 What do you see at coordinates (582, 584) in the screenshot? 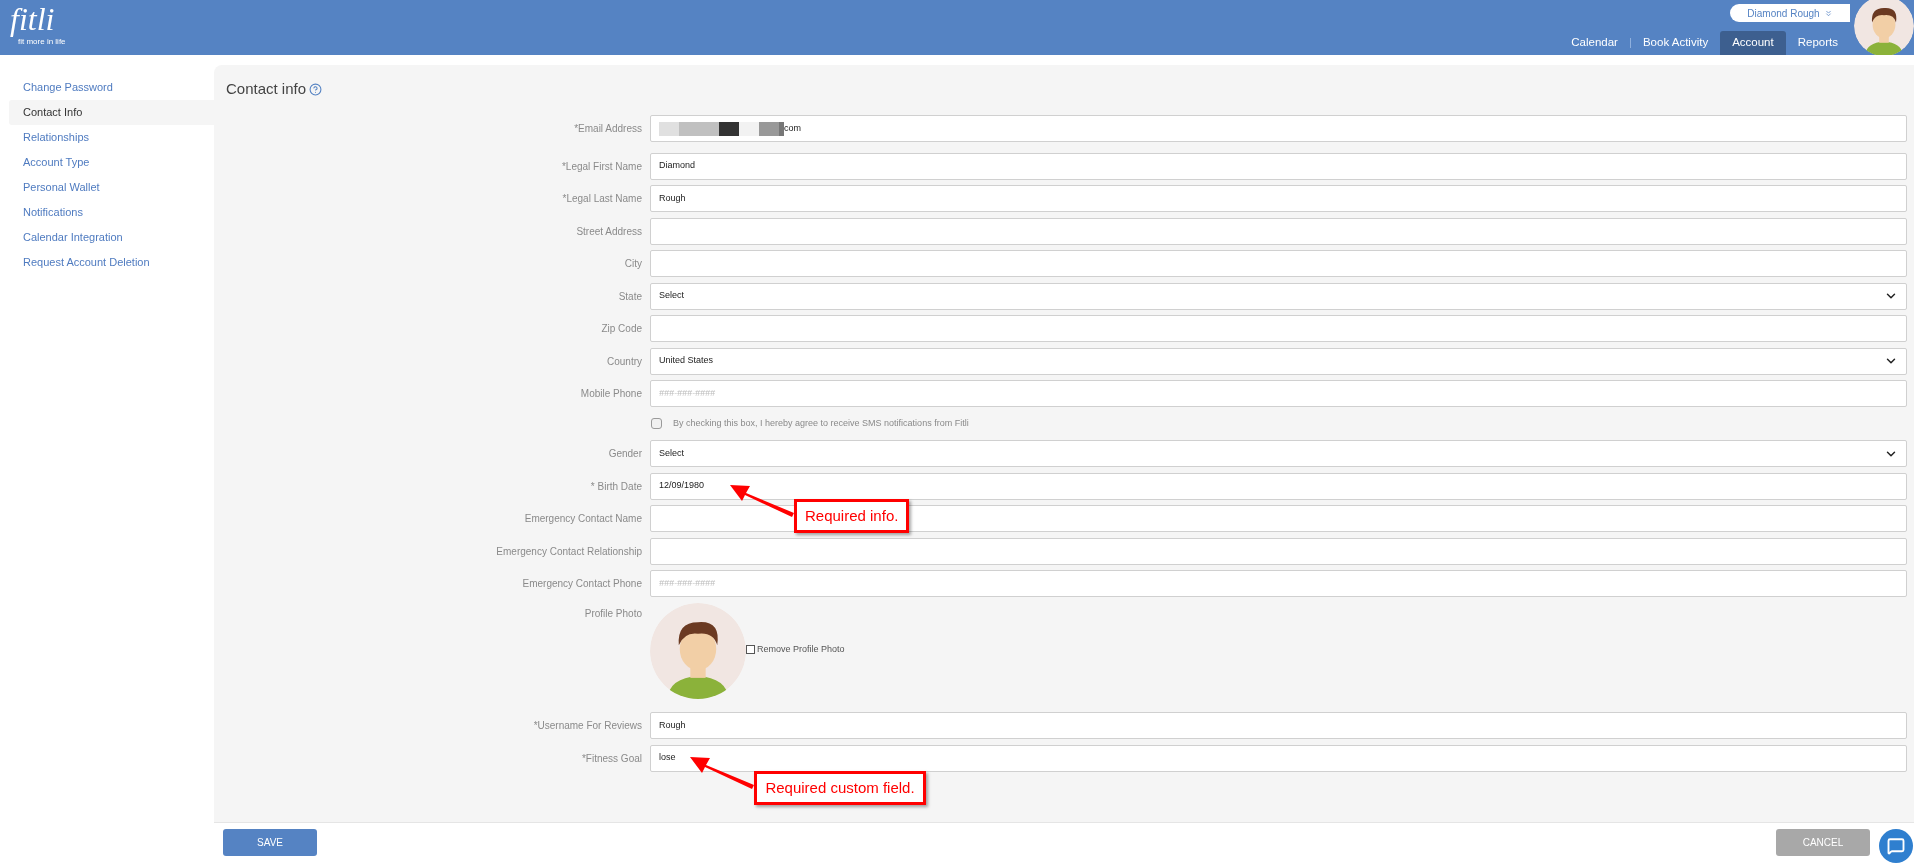
I see `field-label: Emergency Contact Phone` at bounding box center [582, 584].